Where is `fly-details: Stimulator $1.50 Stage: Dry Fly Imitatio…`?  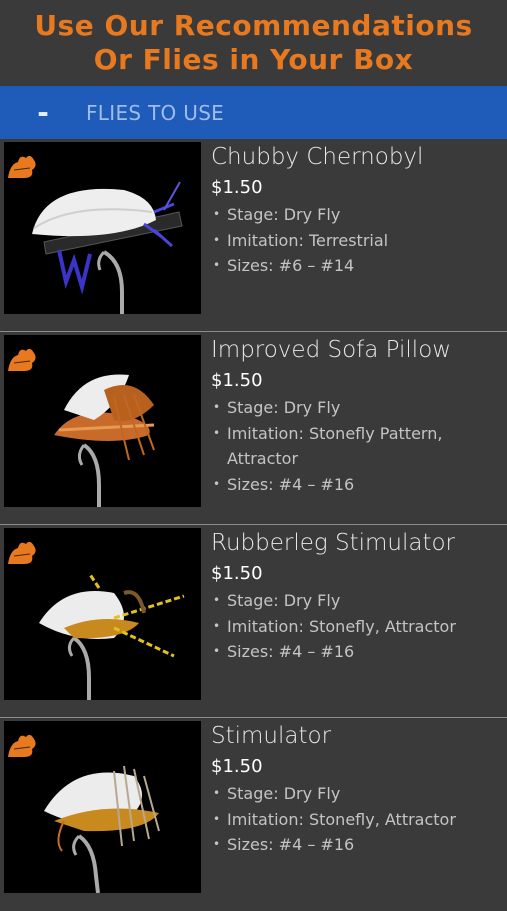
fly-details: Stimulator $1.50 Stage: Dry Fly Imitatio… is located at coordinates (356, 789).